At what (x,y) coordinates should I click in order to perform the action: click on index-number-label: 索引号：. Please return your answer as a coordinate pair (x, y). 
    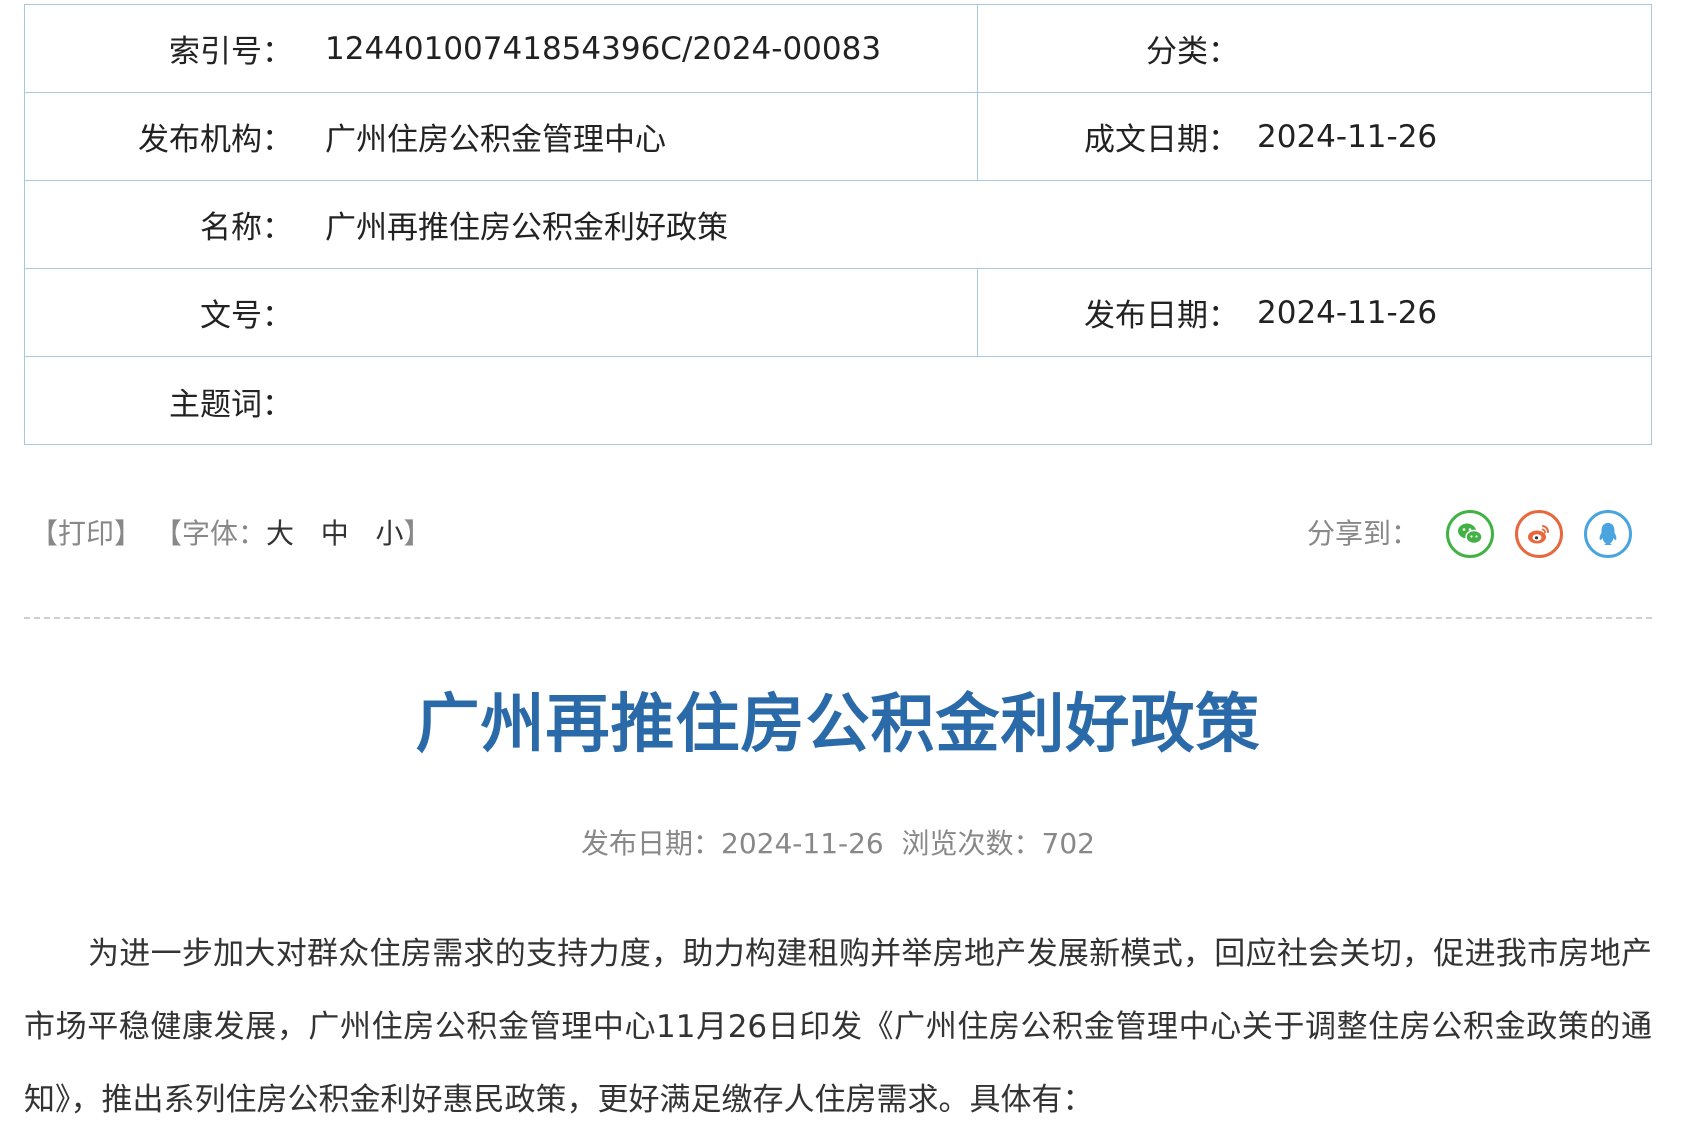
    Looking at the image, I should click on (231, 52).